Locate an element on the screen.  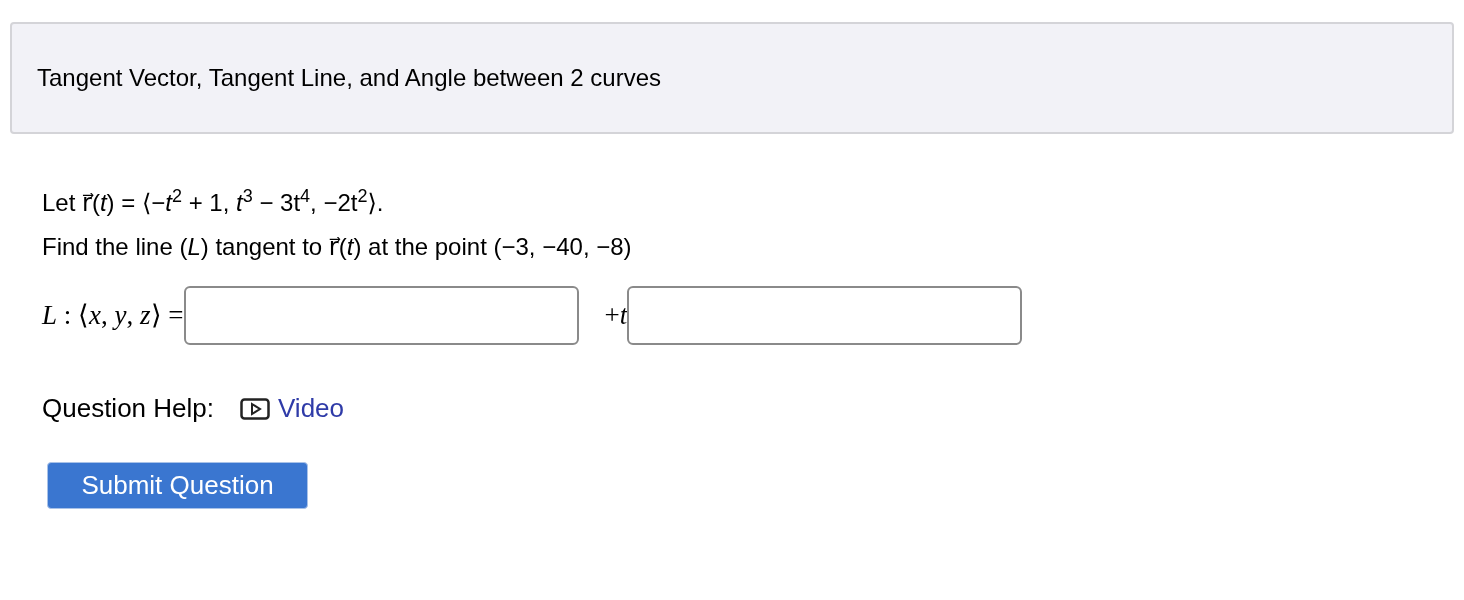
point-input-field is located at coordinates (381, 315).